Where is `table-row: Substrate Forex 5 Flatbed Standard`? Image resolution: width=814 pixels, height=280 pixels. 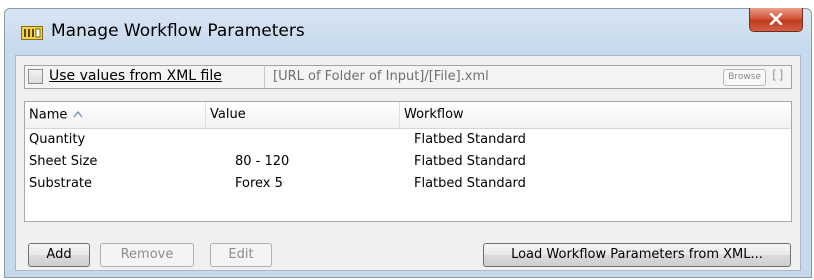 table-row: Substrate Forex 5 Flatbed Standard is located at coordinates (408, 185).